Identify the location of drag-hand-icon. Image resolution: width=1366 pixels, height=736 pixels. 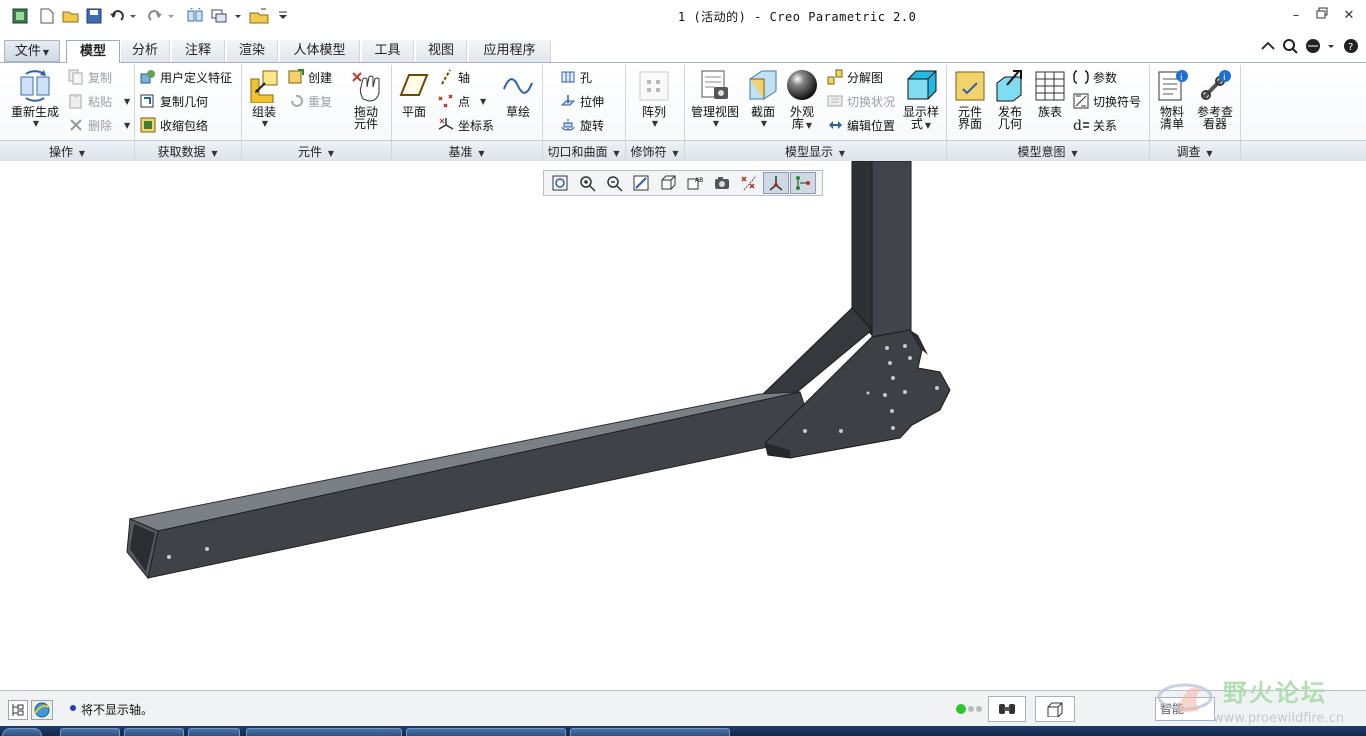
(366, 87).